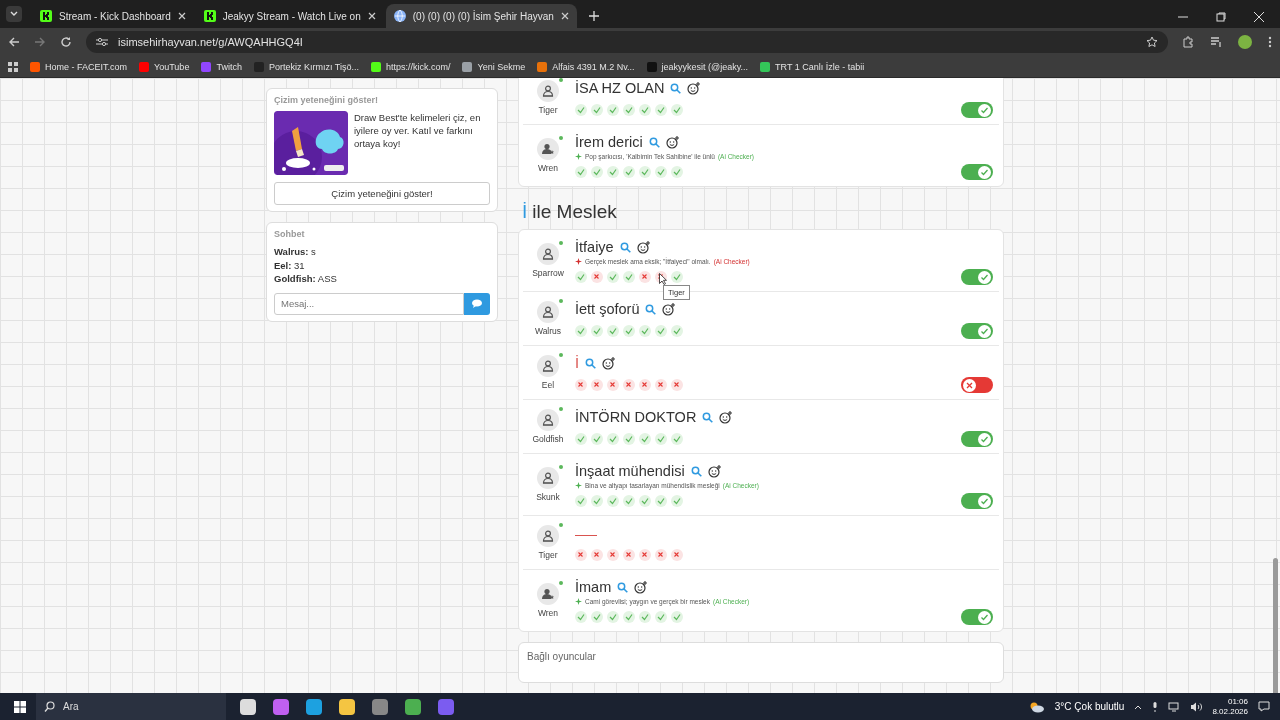 This screenshot has width=1280, height=720. Describe the element at coordinates (131, 706) in the screenshot. I see `taskbar-search: Ara` at that location.